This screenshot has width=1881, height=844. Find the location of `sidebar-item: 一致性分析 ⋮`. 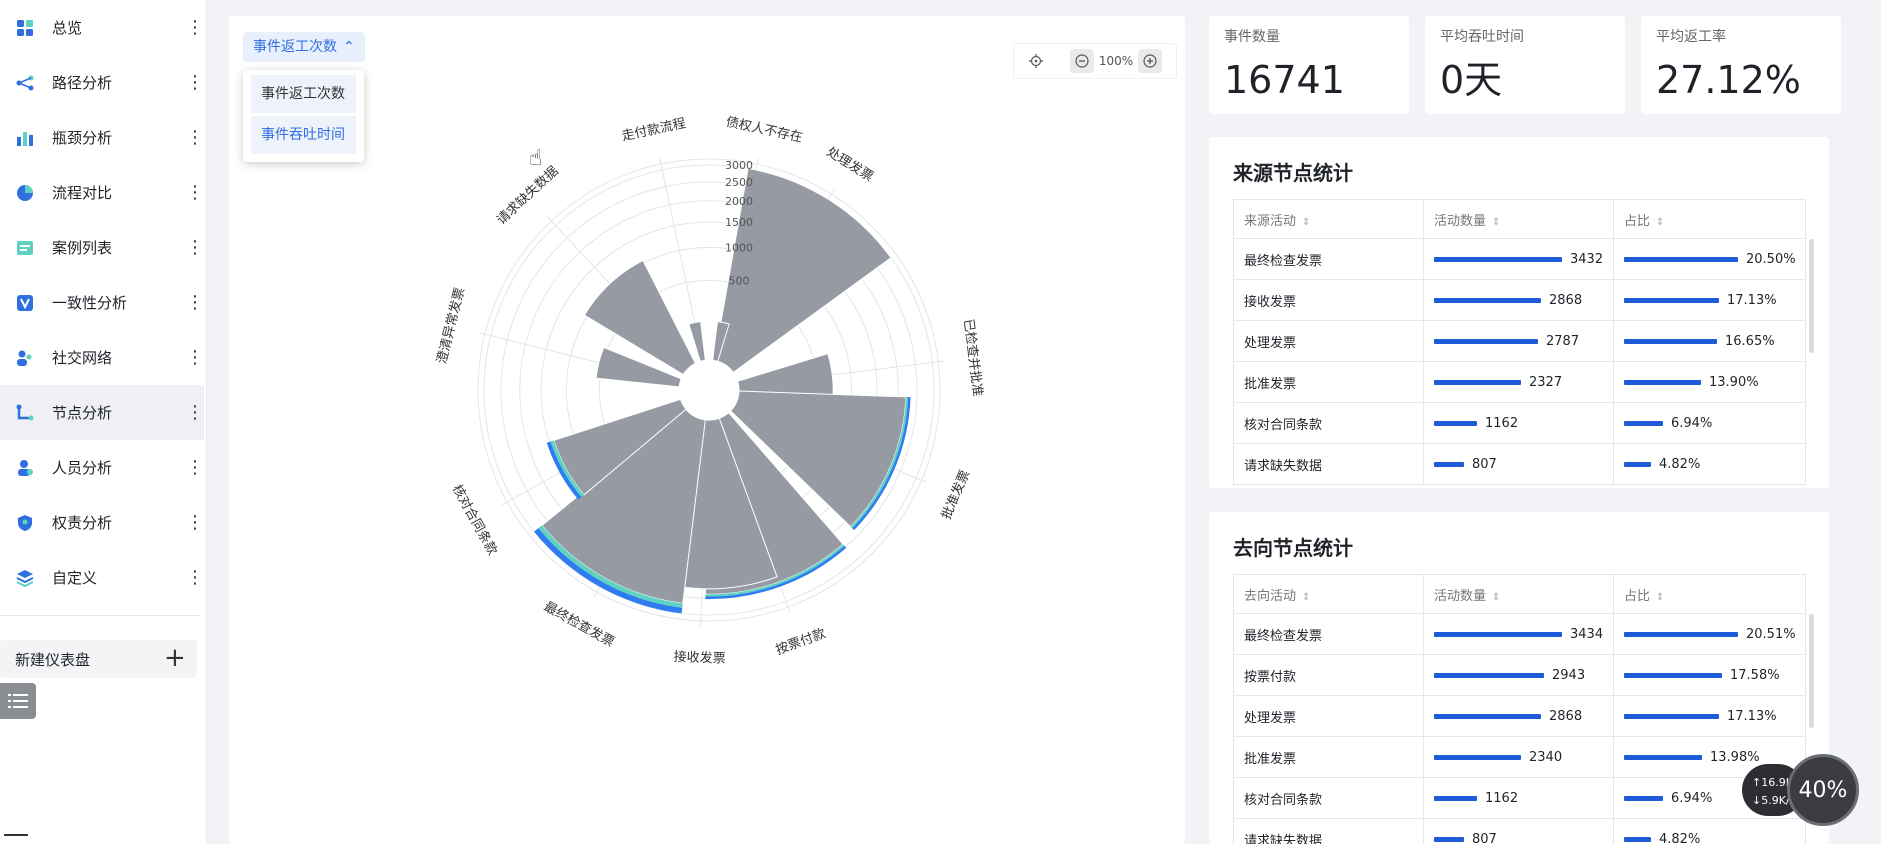

sidebar-item: 一致性分析 ⋮ is located at coordinates (103, 302).